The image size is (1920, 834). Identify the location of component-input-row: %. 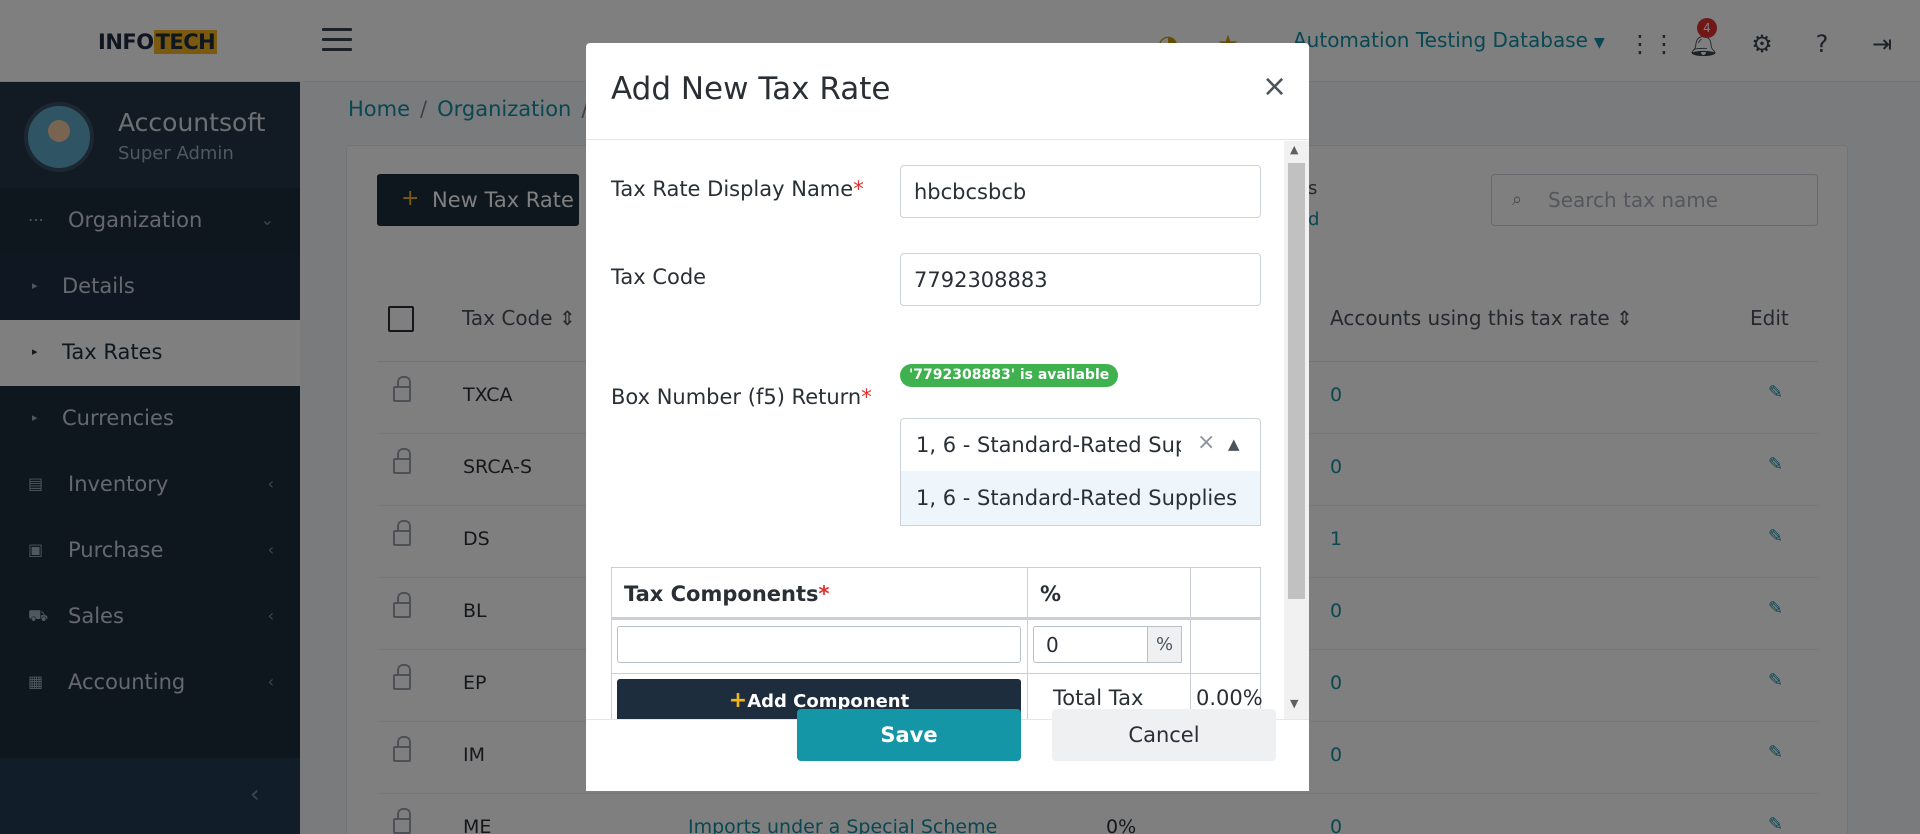
(936, 646).